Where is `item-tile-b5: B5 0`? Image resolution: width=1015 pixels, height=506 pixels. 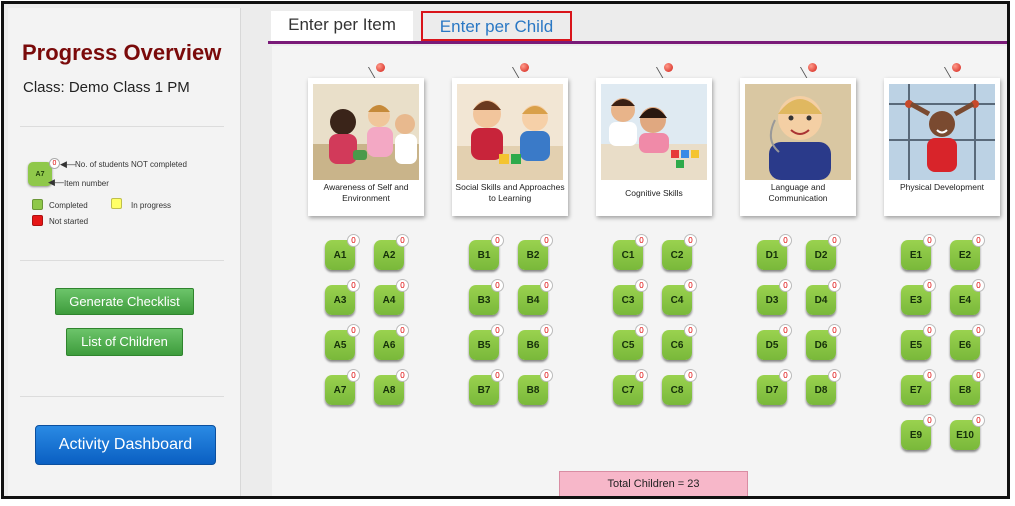 item-tile-b5: B5 0 is located at coordinates (486, 342).